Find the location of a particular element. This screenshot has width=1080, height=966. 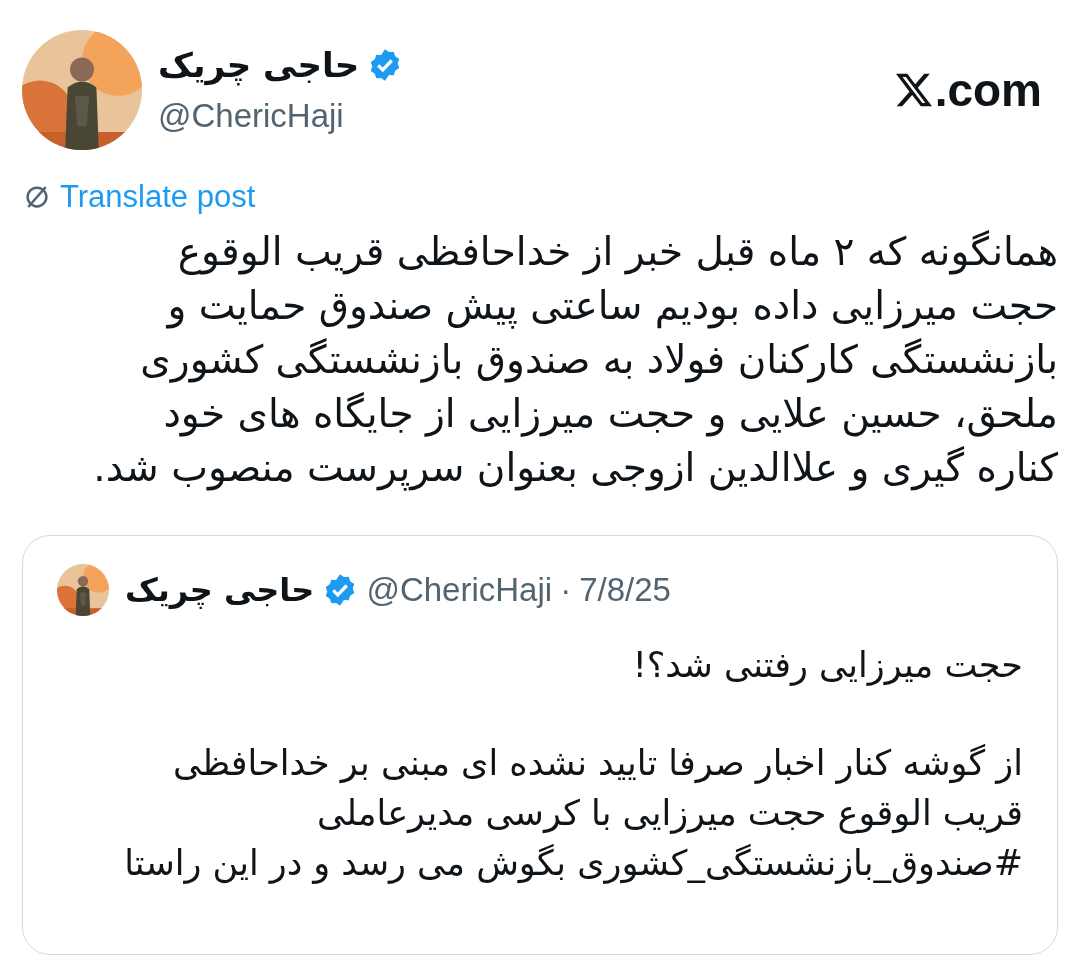

quoted-post-text: از گوشه کنار اخبار صرفا تایید نشده ای مبنی بر خداحافظی قریب الوقوع حجت میرزایی با کرسی مدیرعاملی #صندوق_بازنشستگی_کشوری بگوش می رسد و در این راستا is located at coordinates (573, 813).